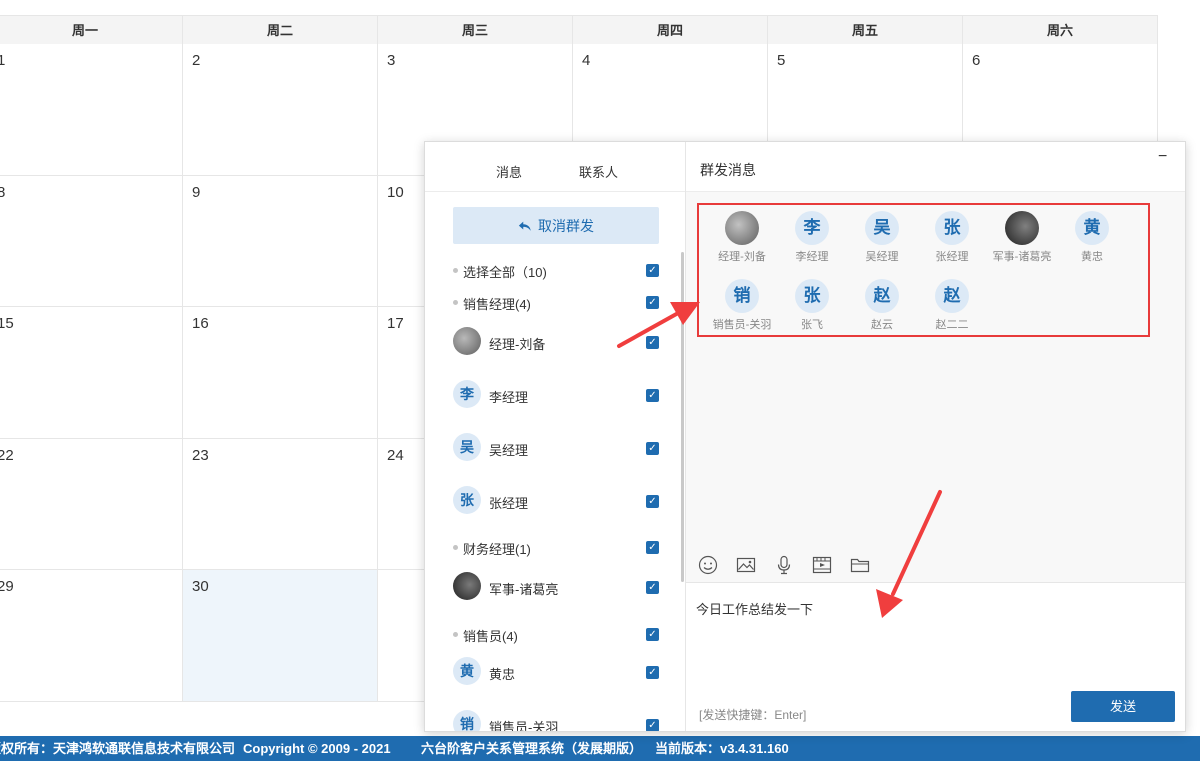 The image size is (1200, 761). Describe the element at coordinates (952, 296) in the screenshot. I see `recipient-avatar: 赵` at that location.